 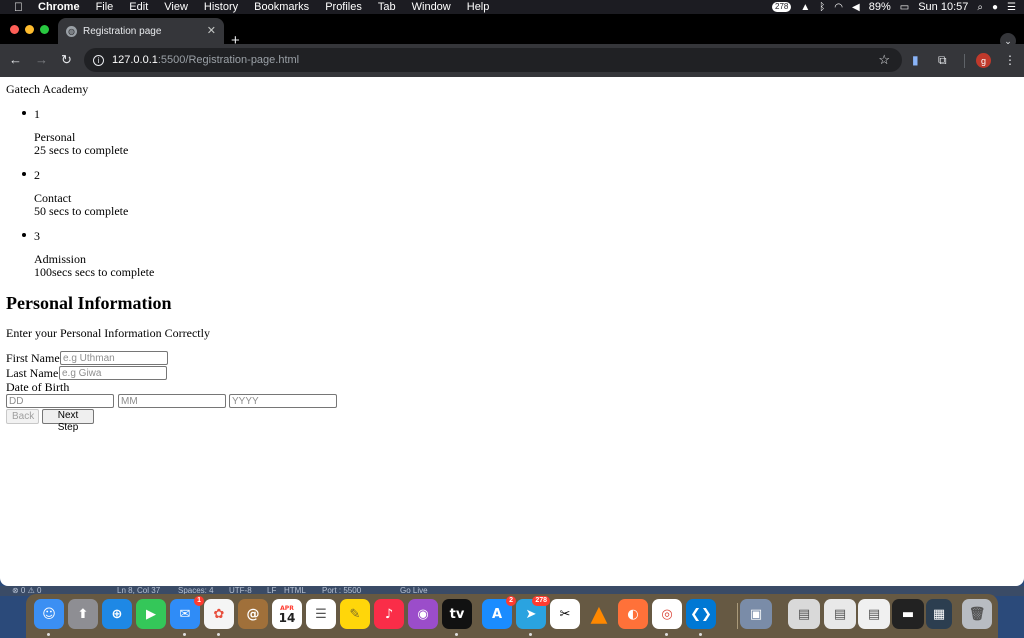 What do you see at coordinates (904, 7) in the screenshot?
I see `battery-icon: ▭` at bounding box center [904, 7].